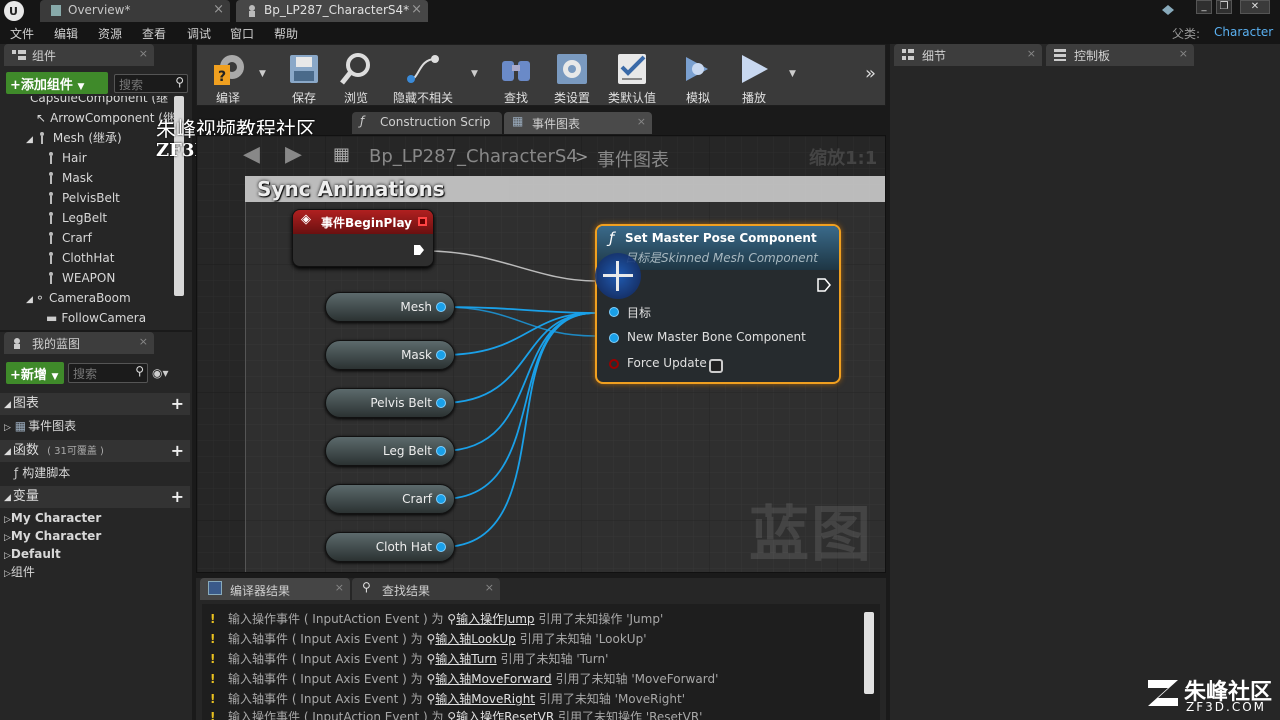 This screenshot has height=720, width=1280. Describe the element at coordinates (754, 78) in the screenshot. I see `play-button: 播放` at that location.